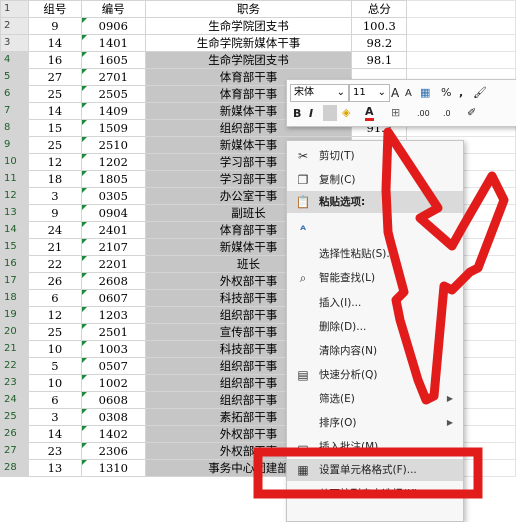 This screenshot has height=522, width=516. What do you see at coordinates (14, 332) in the screenshot?
I see `row-number: 20` at bounding box center [14, 332].